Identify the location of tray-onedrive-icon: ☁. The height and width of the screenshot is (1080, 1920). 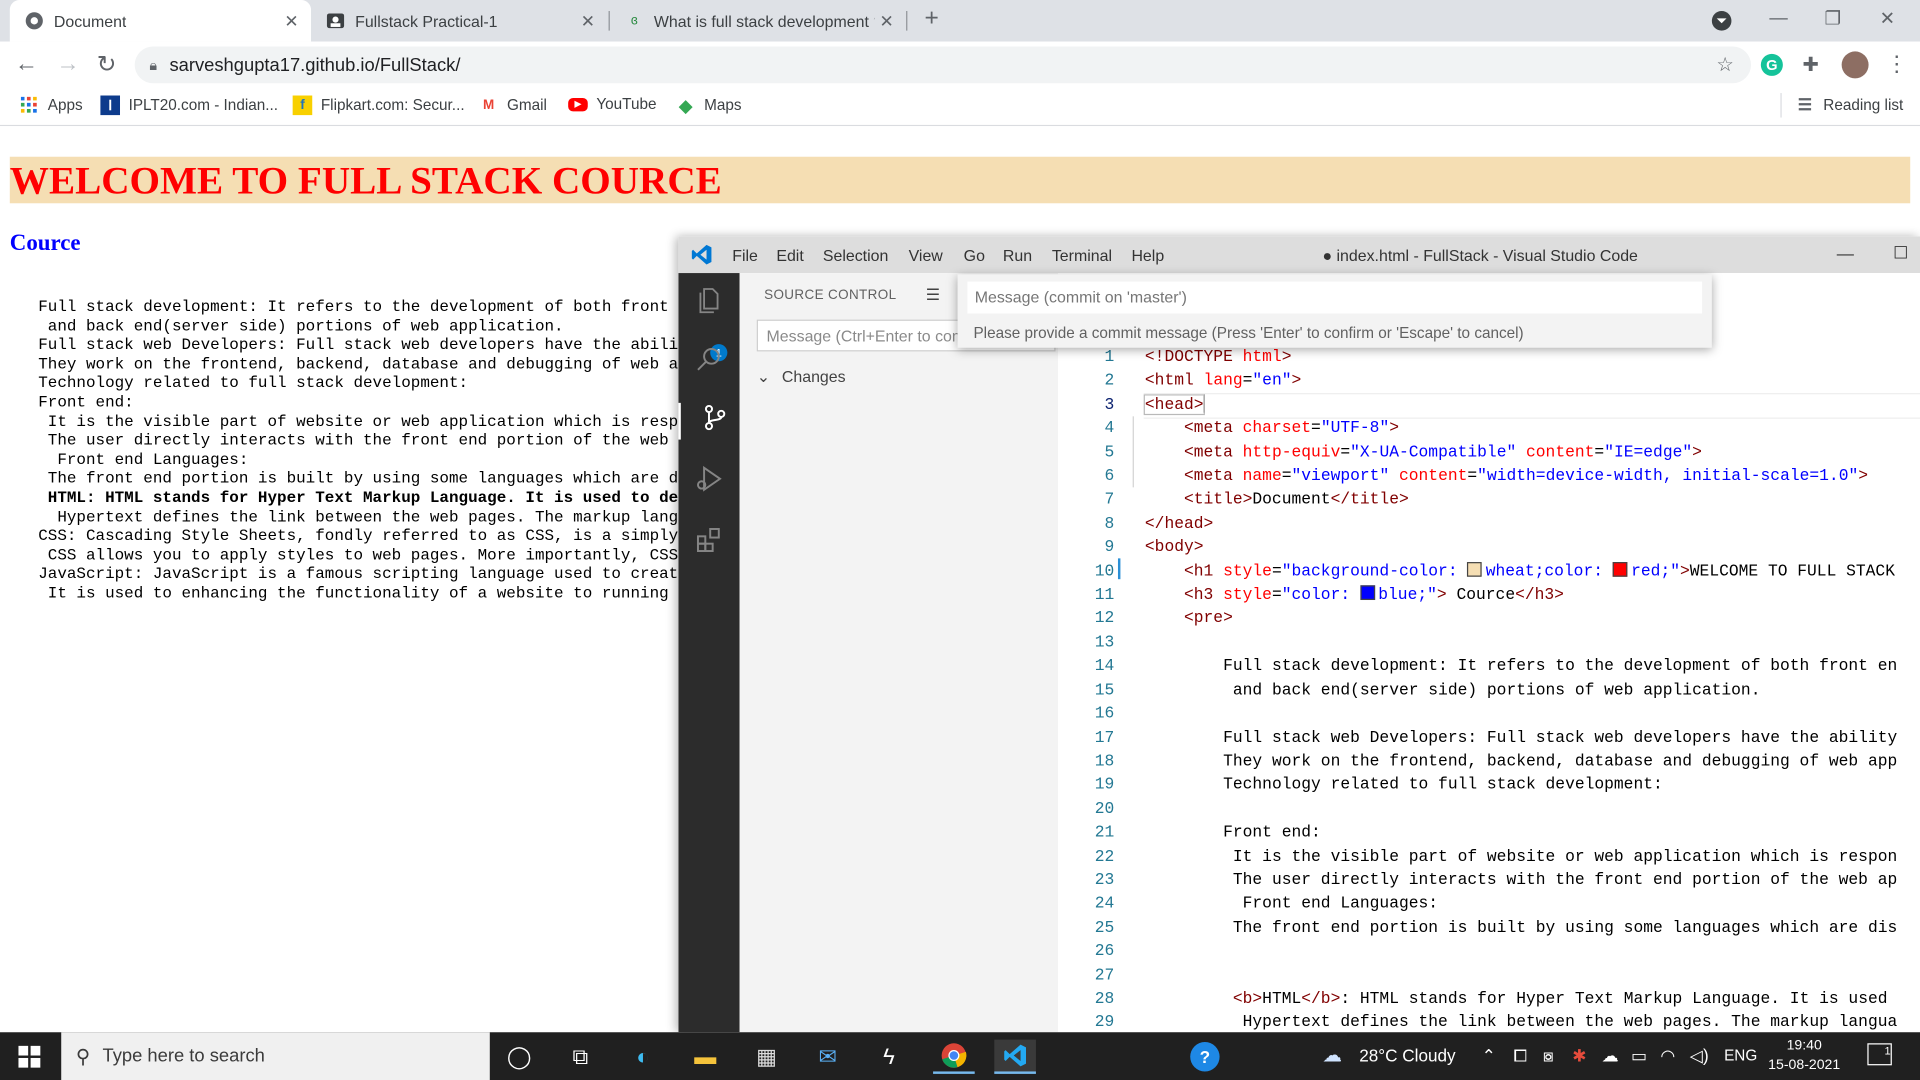
(1610, 1056).